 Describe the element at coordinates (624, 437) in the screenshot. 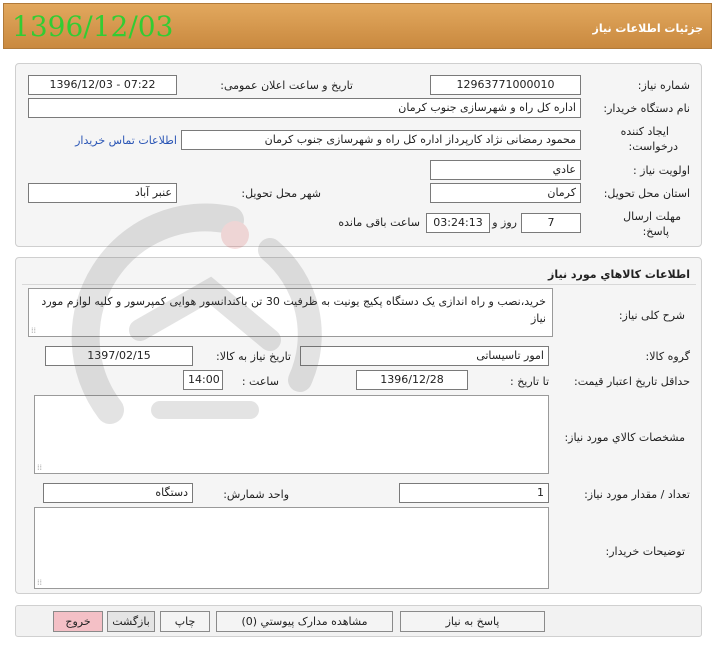

I see `specs-label: مشخصات کالاي مورد نياز:` at that location.